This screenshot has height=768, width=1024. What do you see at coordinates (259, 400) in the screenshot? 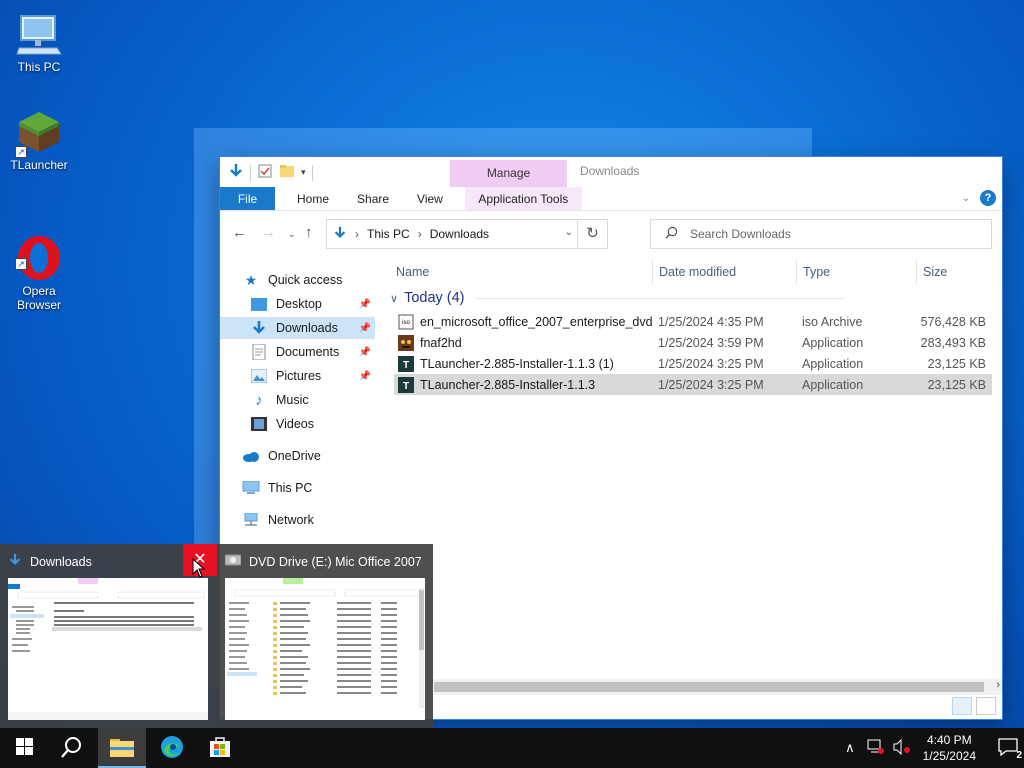
I see `music-note-icon: ♪` at bounding box center [259, 400].